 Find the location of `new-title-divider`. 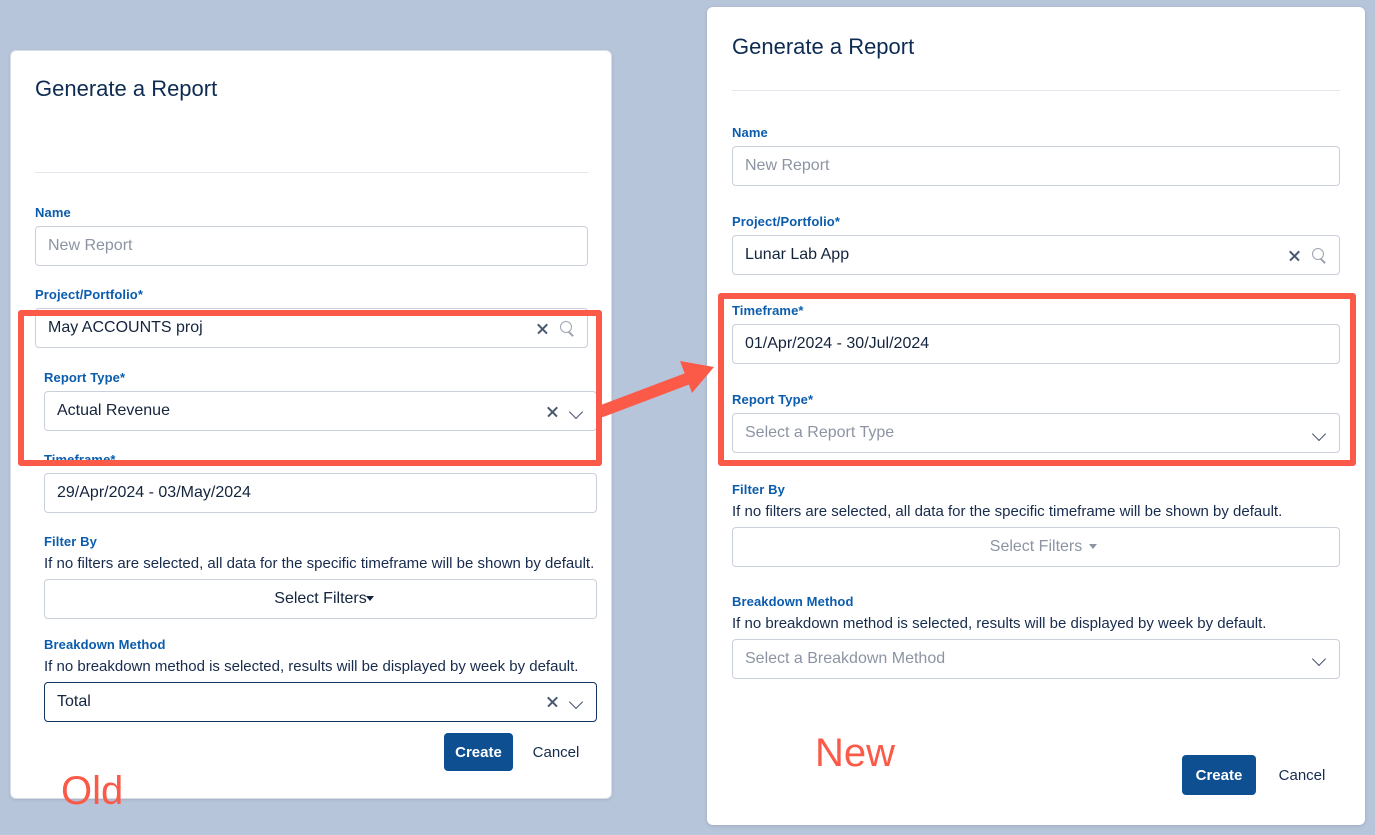

new-title-divider is located at coordinates (1036, 90).